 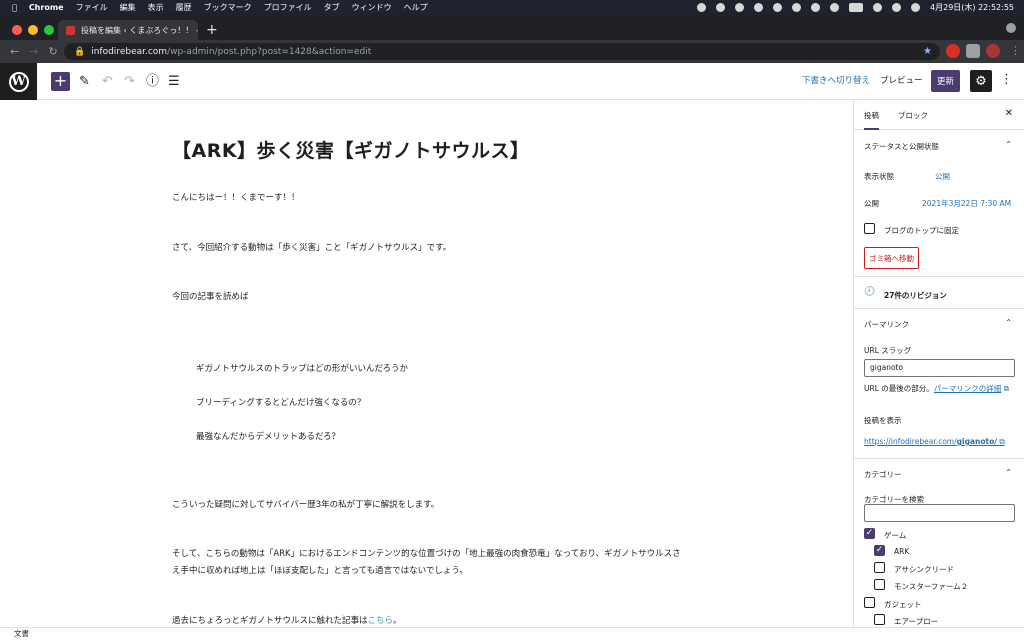 I want to click on visibility-value: 公開, so click(x=942, y=176).